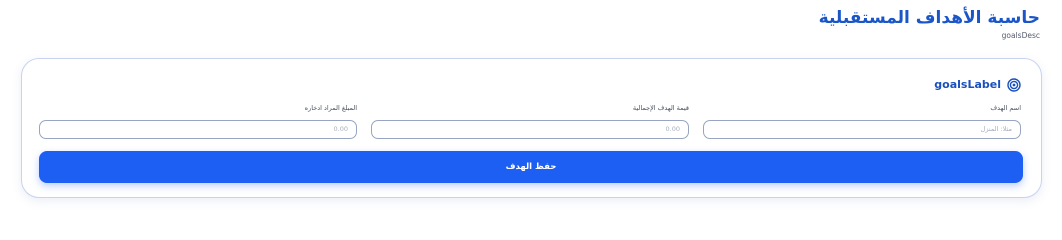  Describe the element at coordinates (660, 108) in the screenshot. I see `goal-total-label: قيمة الهدف الإجمالية` at that location.